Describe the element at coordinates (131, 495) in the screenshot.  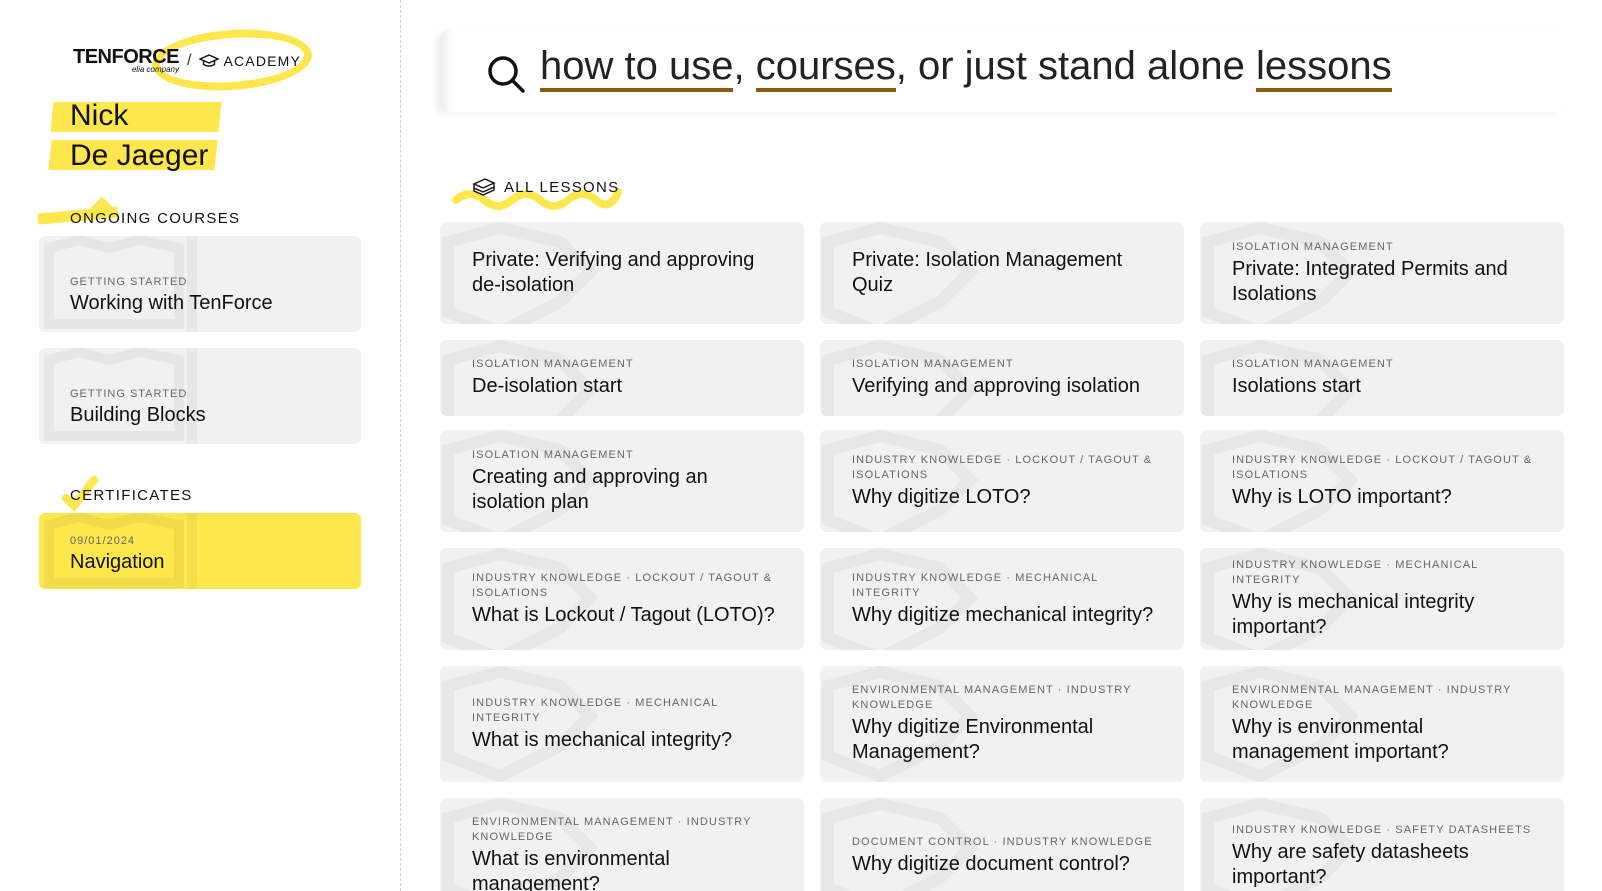
I see `certificates-title: CERTIFICATES` at that location.